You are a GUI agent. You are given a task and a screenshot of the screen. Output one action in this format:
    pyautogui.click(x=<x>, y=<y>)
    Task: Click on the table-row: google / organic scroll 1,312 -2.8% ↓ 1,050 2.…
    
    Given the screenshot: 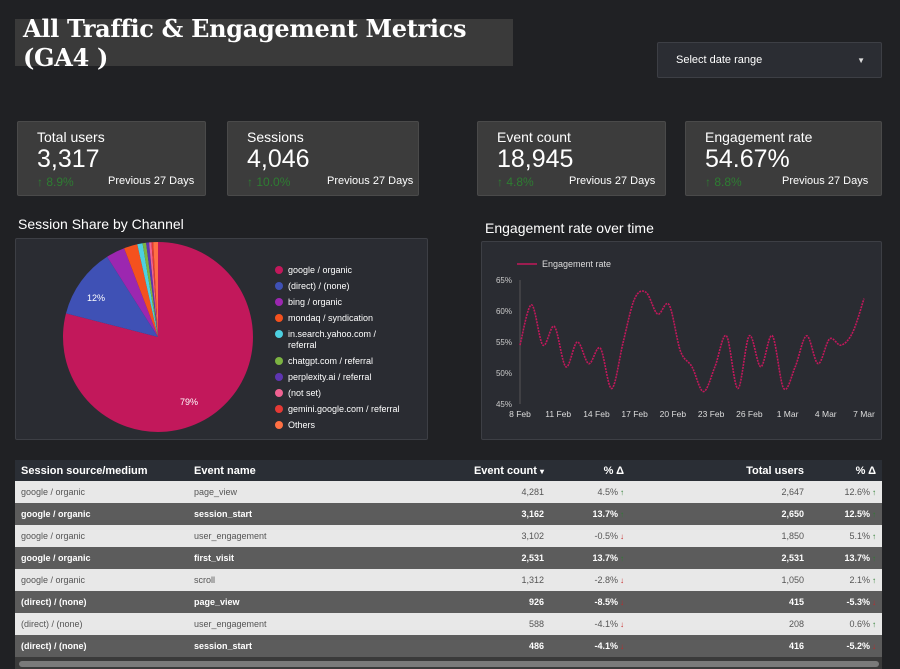 What is the action you would take?
    pyautogui.click(x=448, y=580)
    